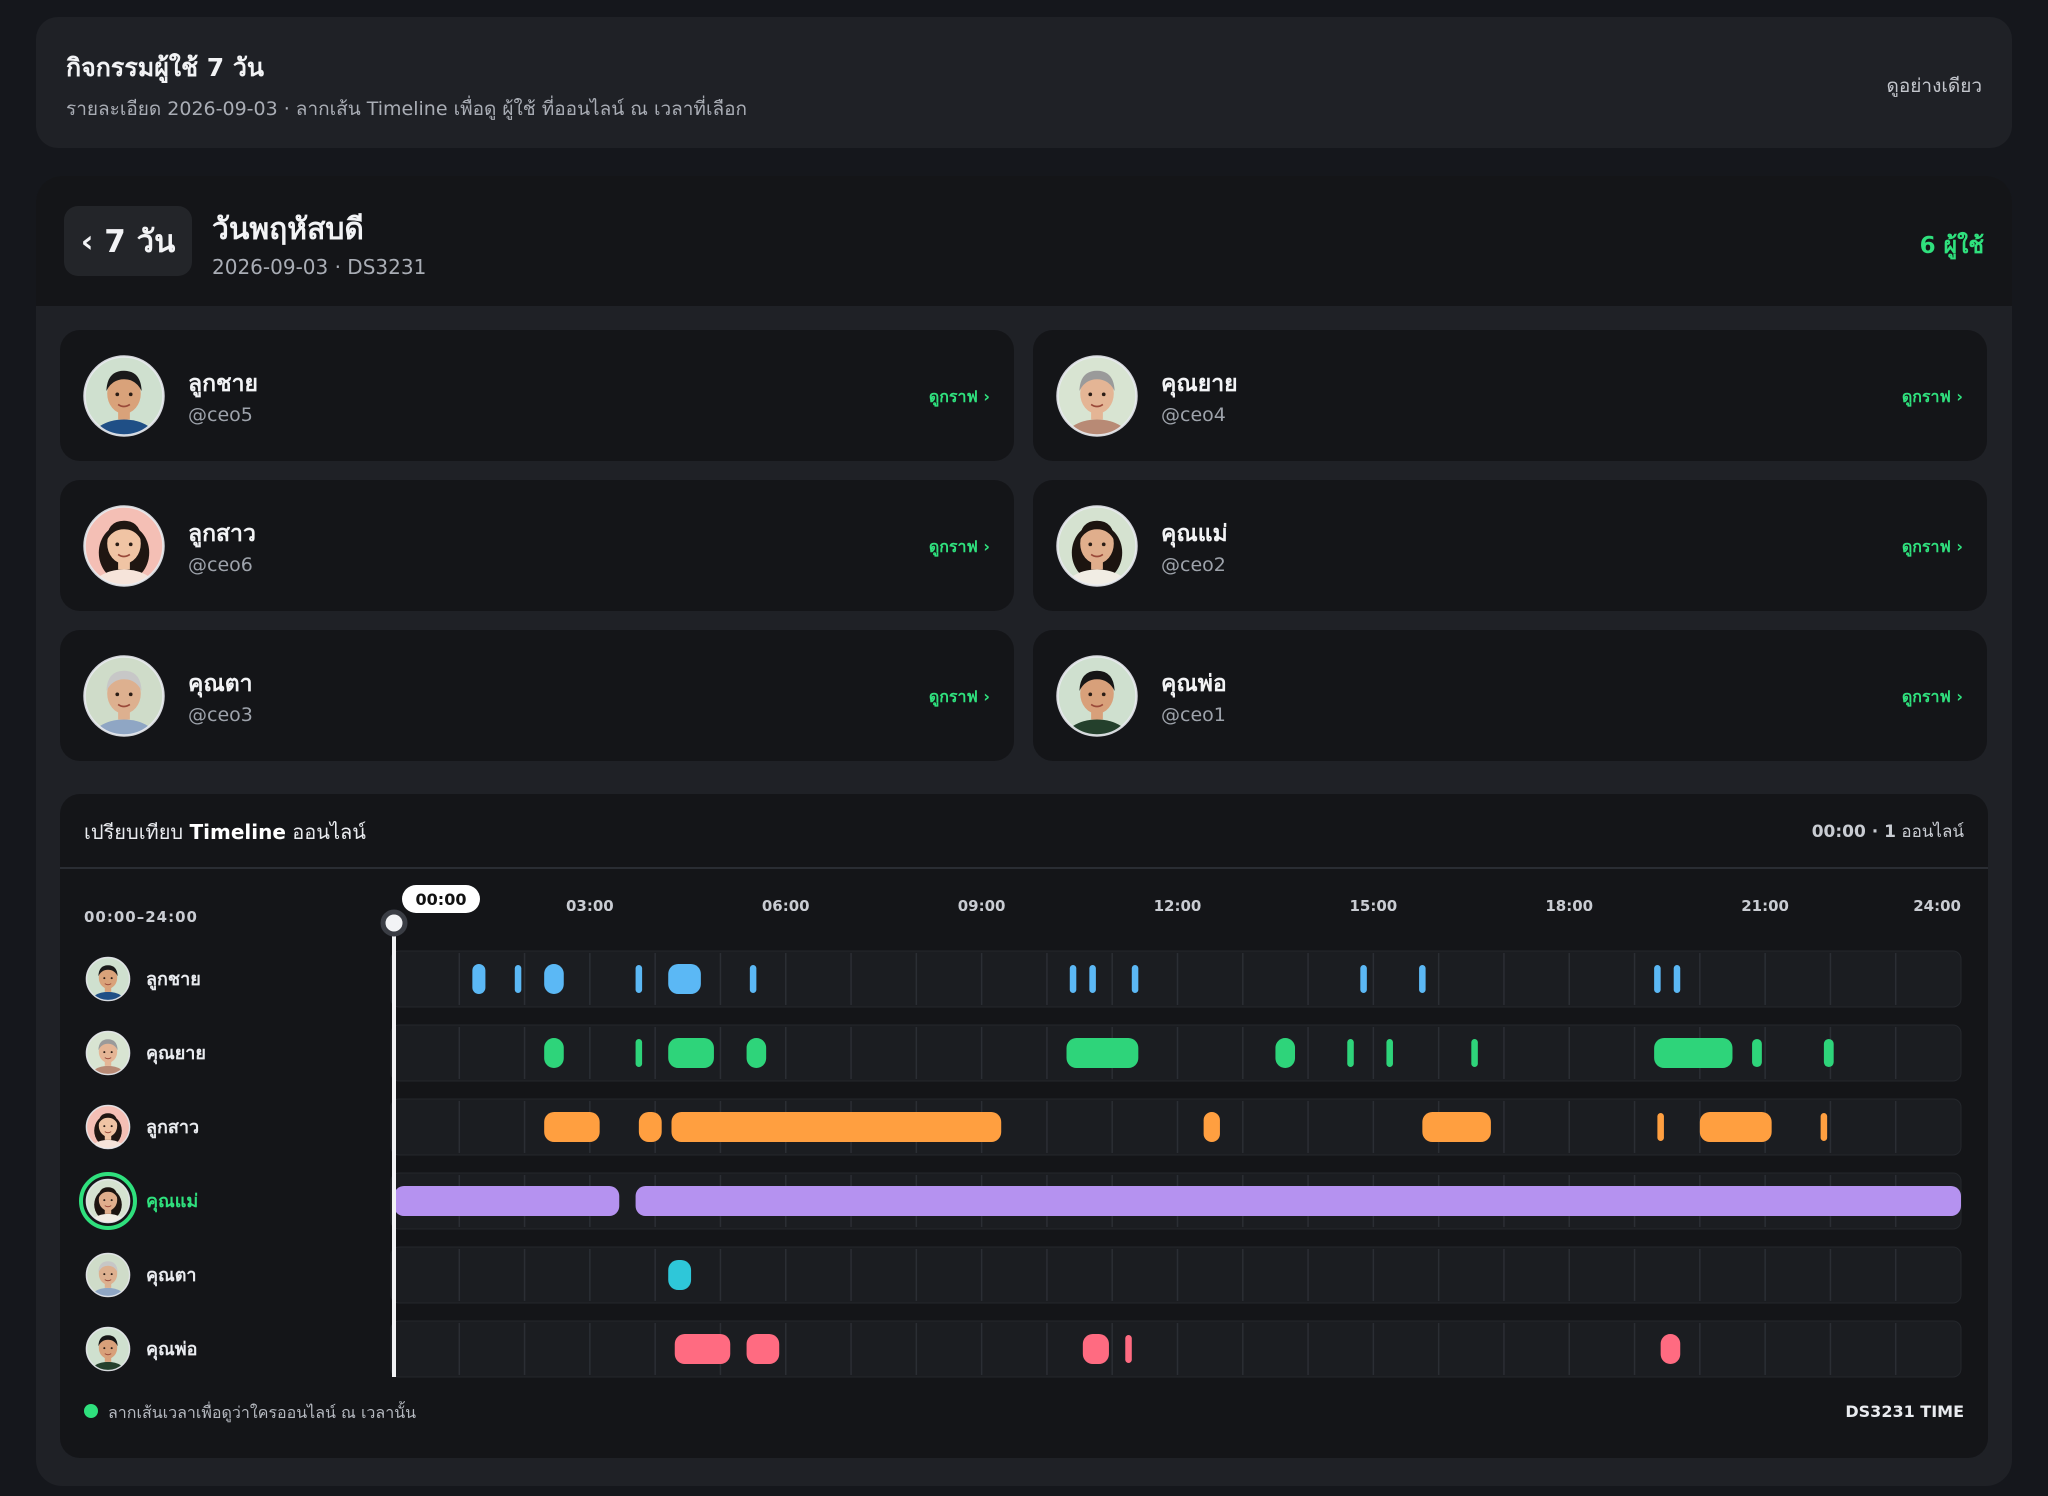  I want to click on legend-dot, so click(91, 1411).